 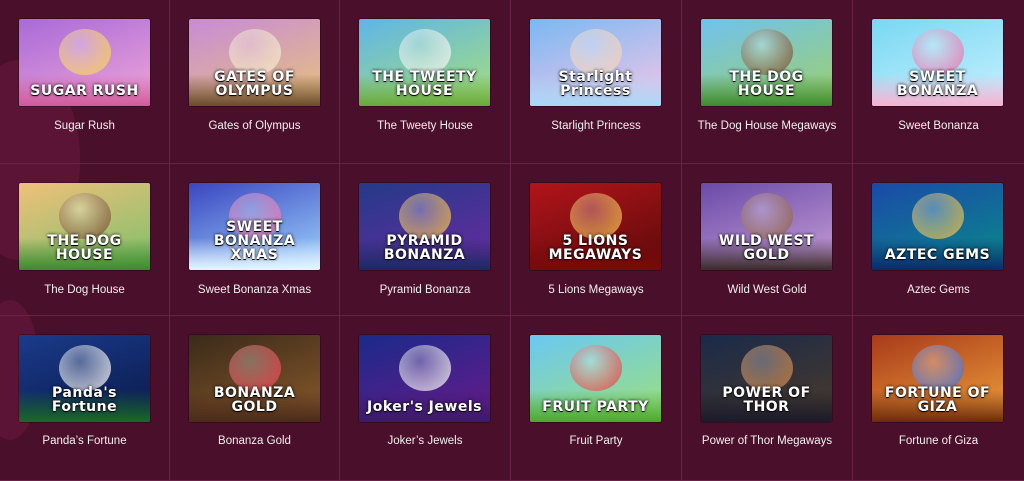 What do you see at coordinates (424, 226) in the screenshot?
I see `game-thumbnail: PYRAMID BONANZA` at bounding box center [424, 226].